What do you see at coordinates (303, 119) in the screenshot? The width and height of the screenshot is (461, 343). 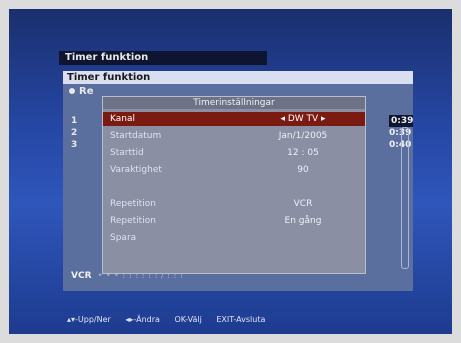 I see `setting-channel-value: ◂ DW TV ▸` at bounding box center [303, 119].